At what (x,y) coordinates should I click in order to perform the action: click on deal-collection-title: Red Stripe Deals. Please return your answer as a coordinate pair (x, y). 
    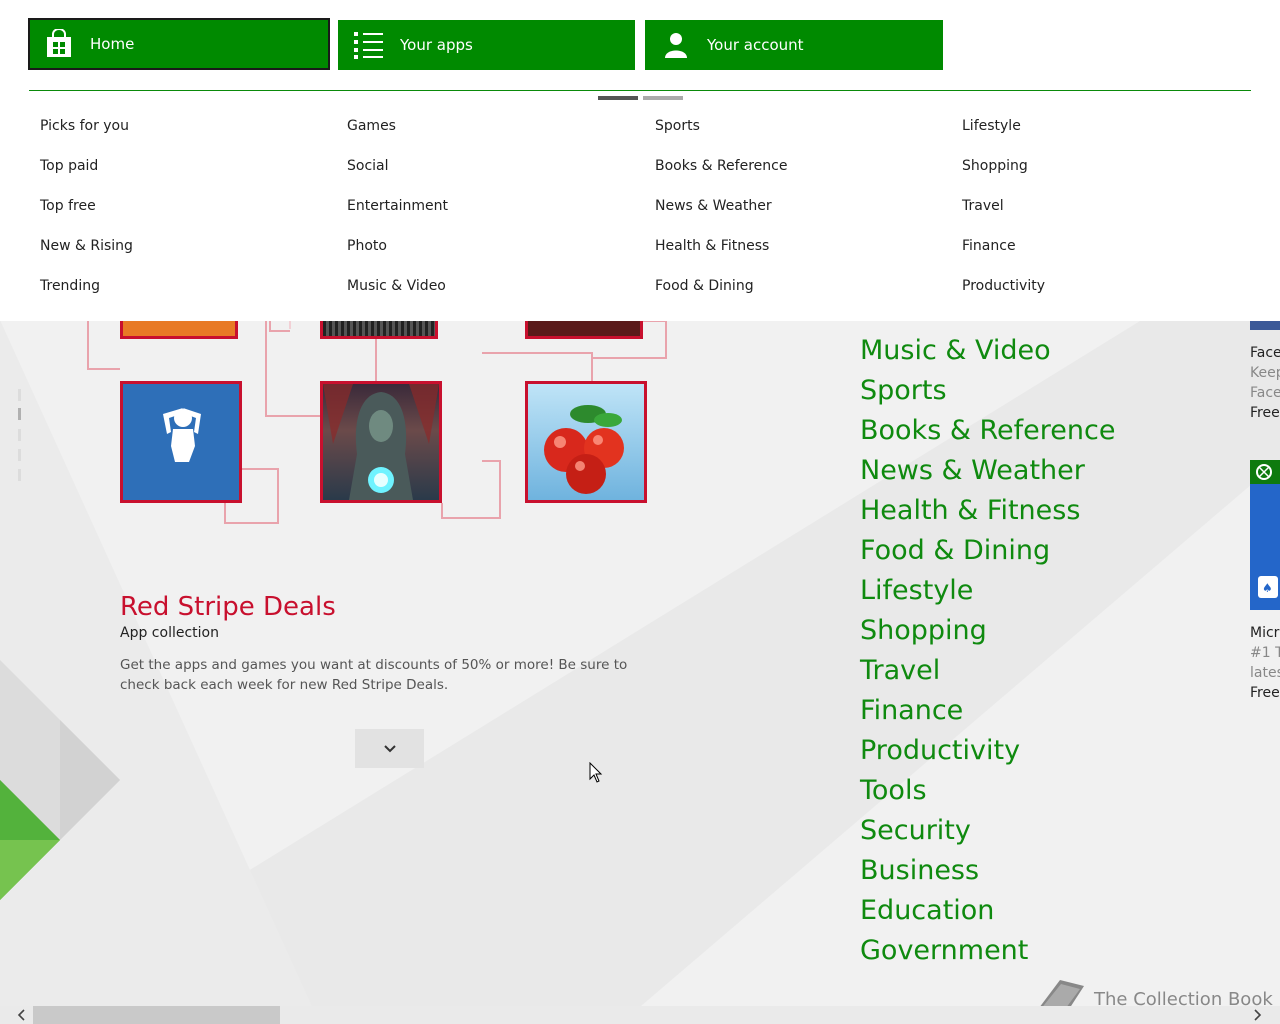
    Looking at the image, I should click on (228, 607).